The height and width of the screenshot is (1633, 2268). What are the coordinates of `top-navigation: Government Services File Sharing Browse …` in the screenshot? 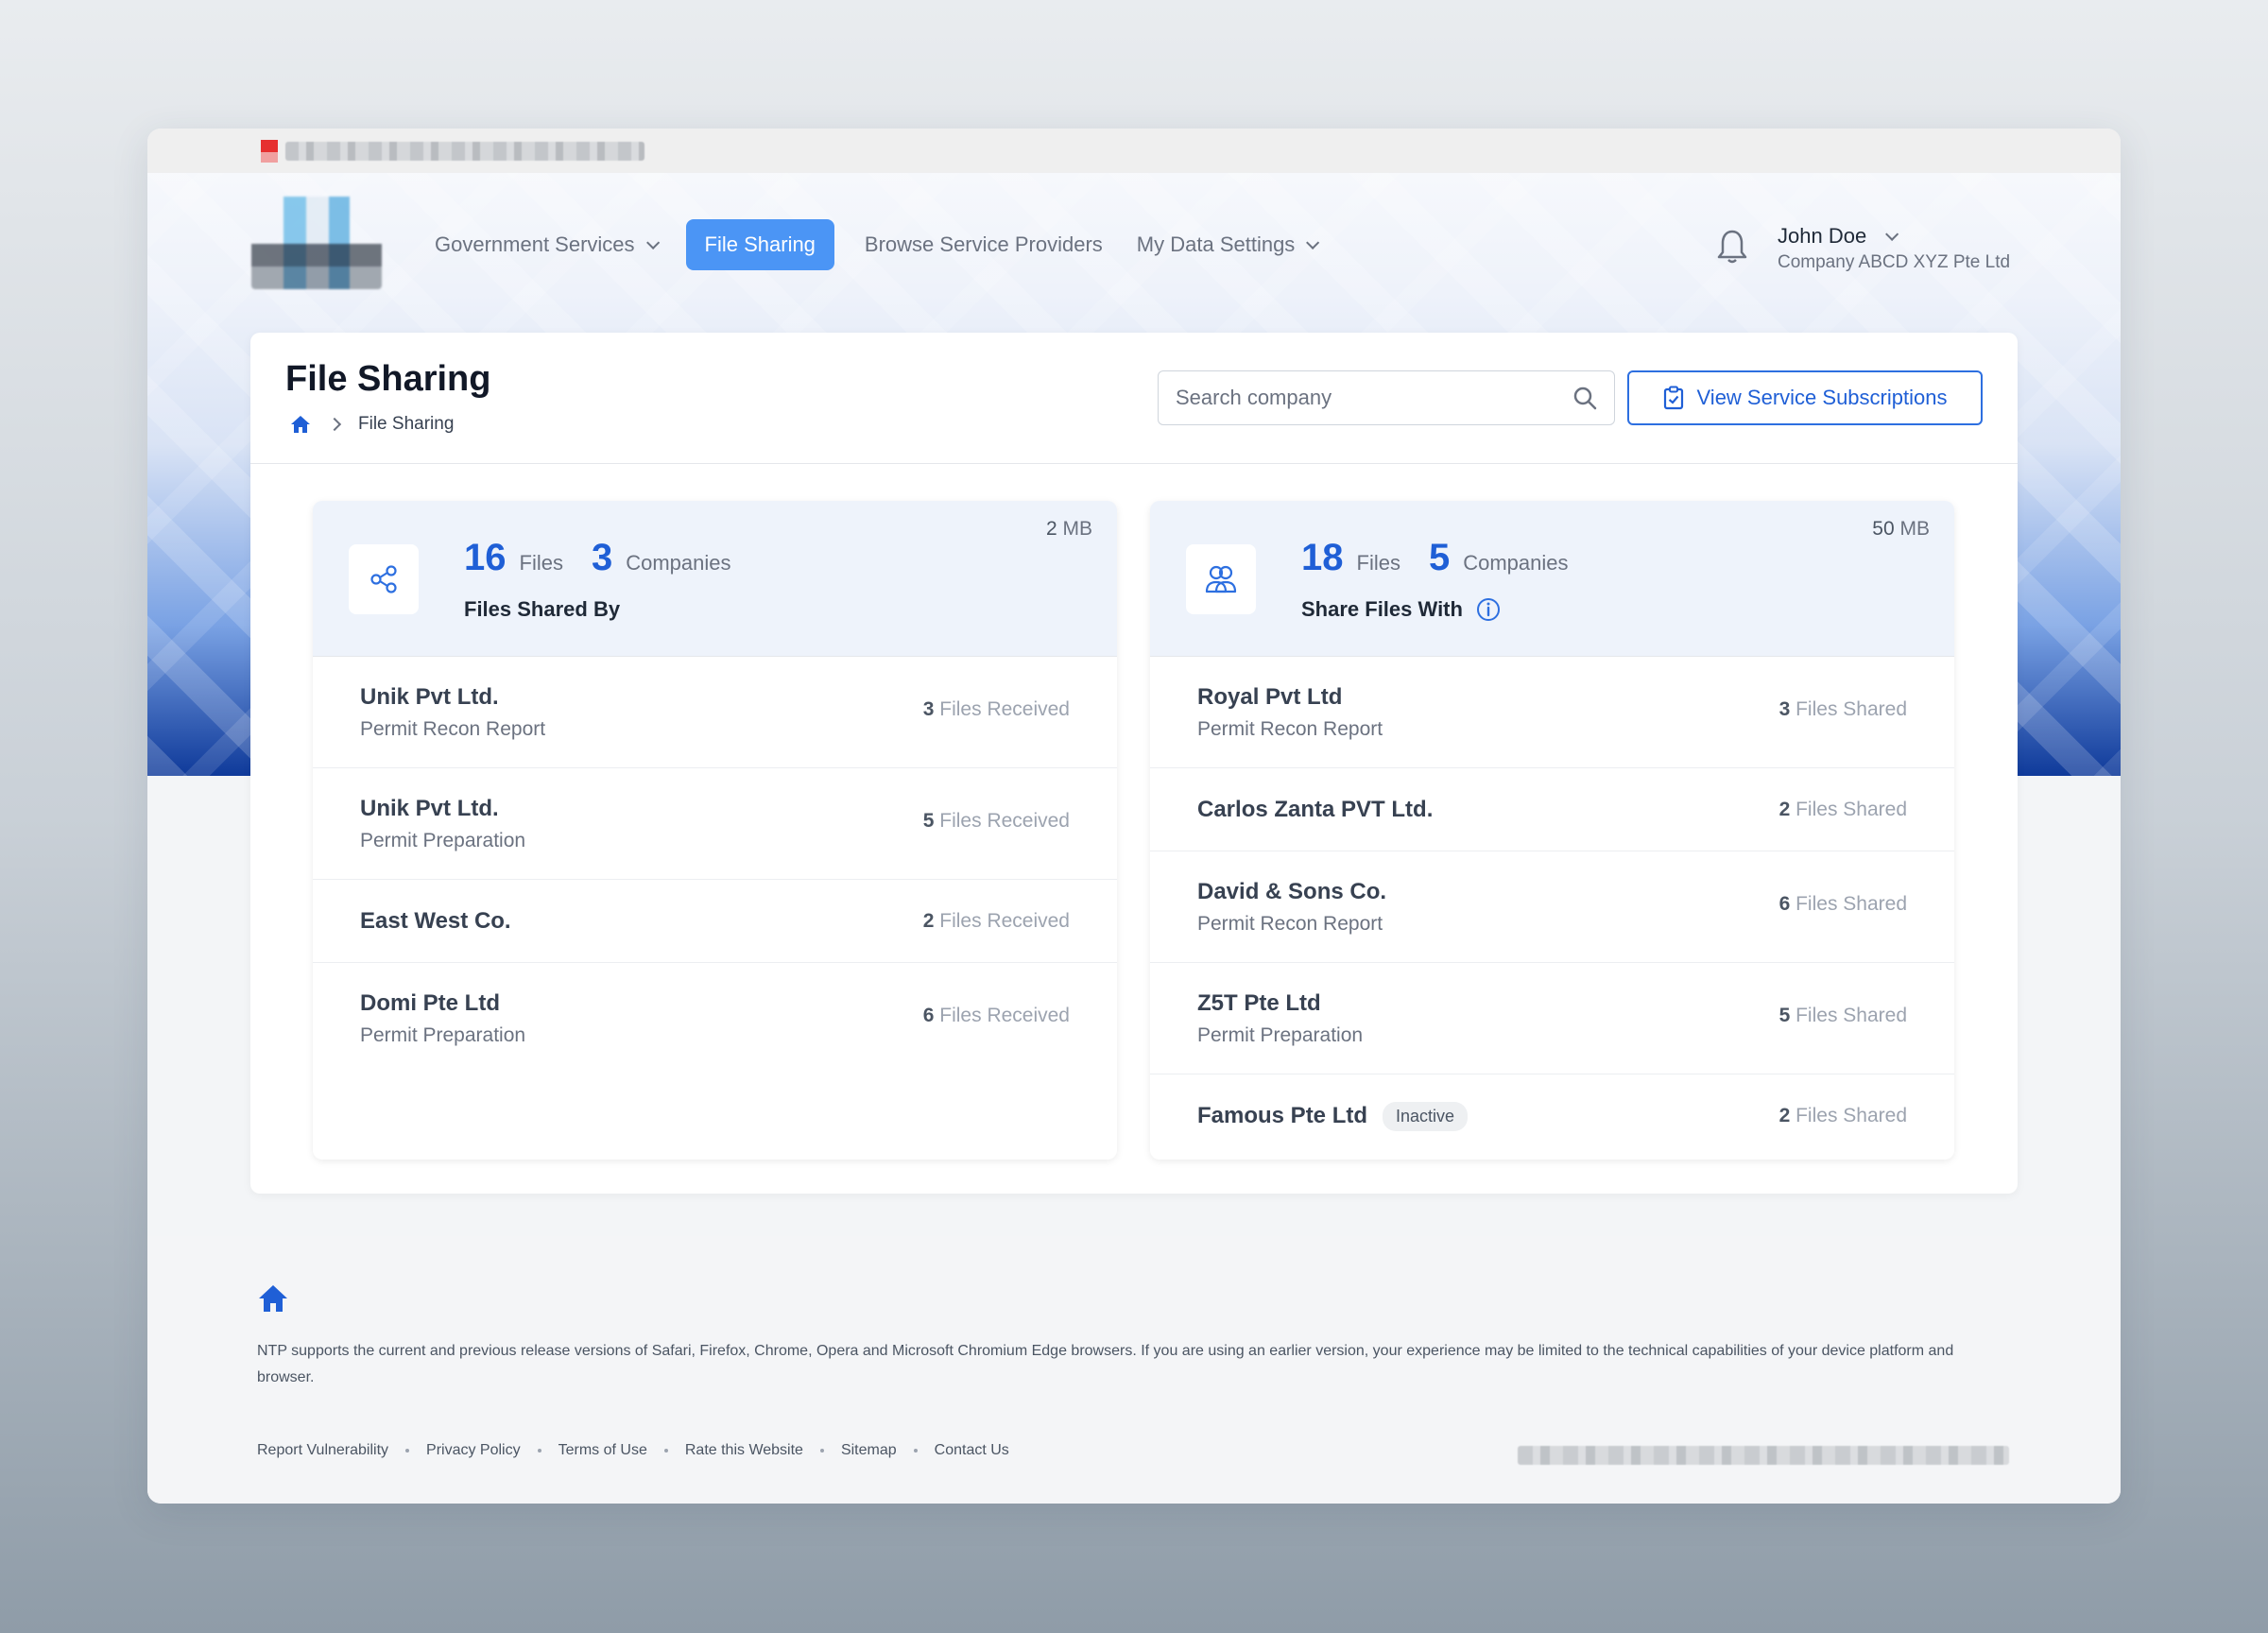 It's located at (1134, 244).